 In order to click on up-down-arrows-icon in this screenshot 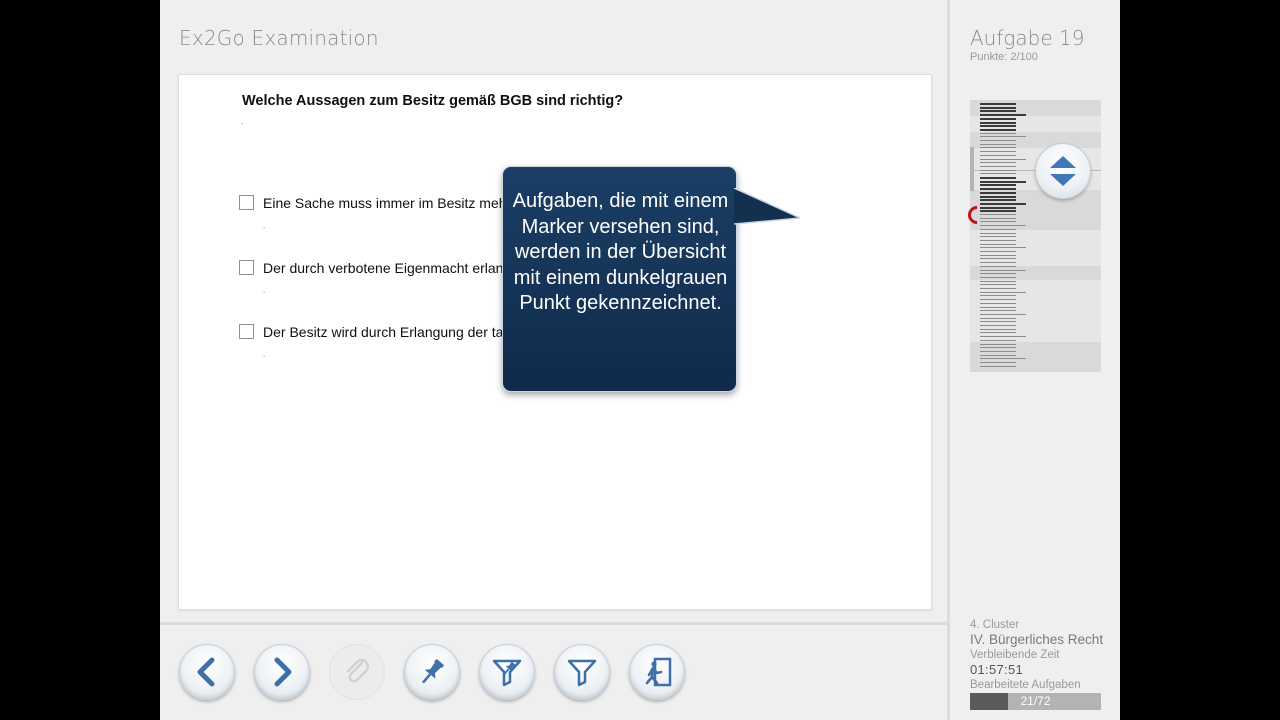, I will do `click(1063, 171)`.